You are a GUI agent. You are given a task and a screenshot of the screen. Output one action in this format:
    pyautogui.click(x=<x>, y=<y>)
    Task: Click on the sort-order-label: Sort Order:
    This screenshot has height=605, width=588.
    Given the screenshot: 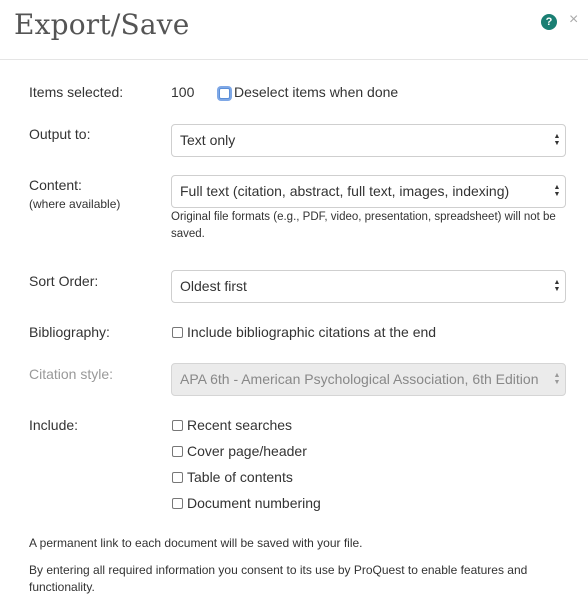 What is the action you would take?
    pyautogui.click(x=64, y=281)
    